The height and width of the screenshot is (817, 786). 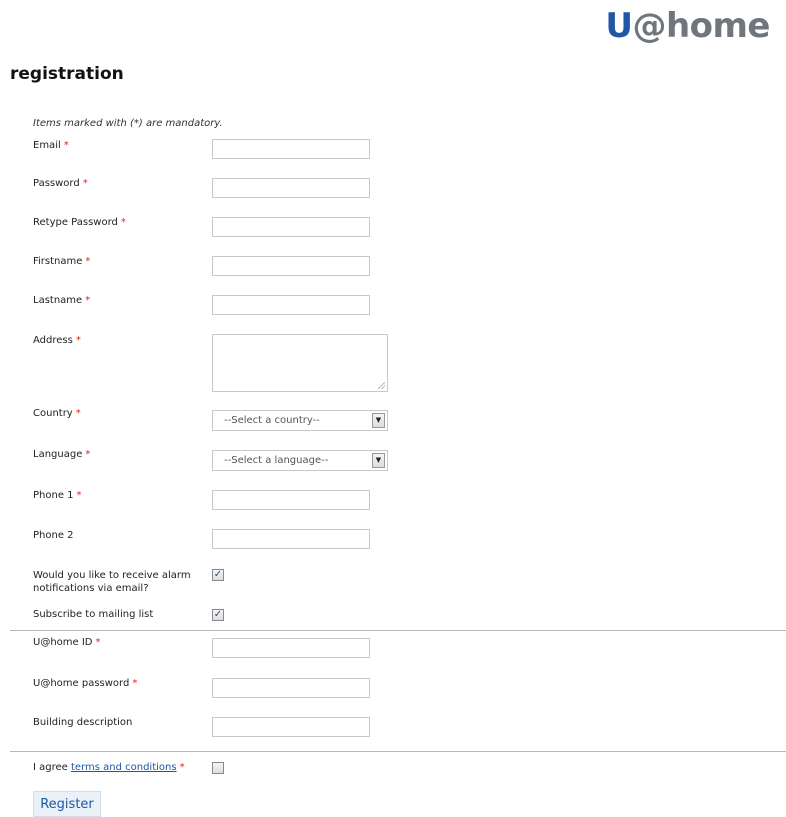 What do you see at coordinates (276, 460) in the screenshot?
I see `language-selected-value: --Select a language--` at bounding box center [276, 460].